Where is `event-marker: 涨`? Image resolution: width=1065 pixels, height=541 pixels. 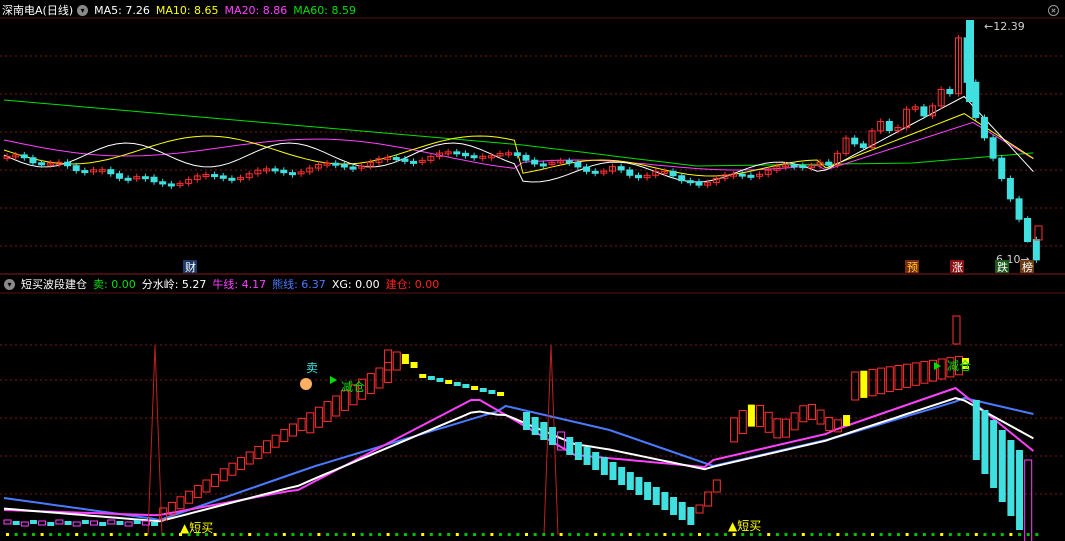 event-marker: 涨 is located at coordinates (957, 267).